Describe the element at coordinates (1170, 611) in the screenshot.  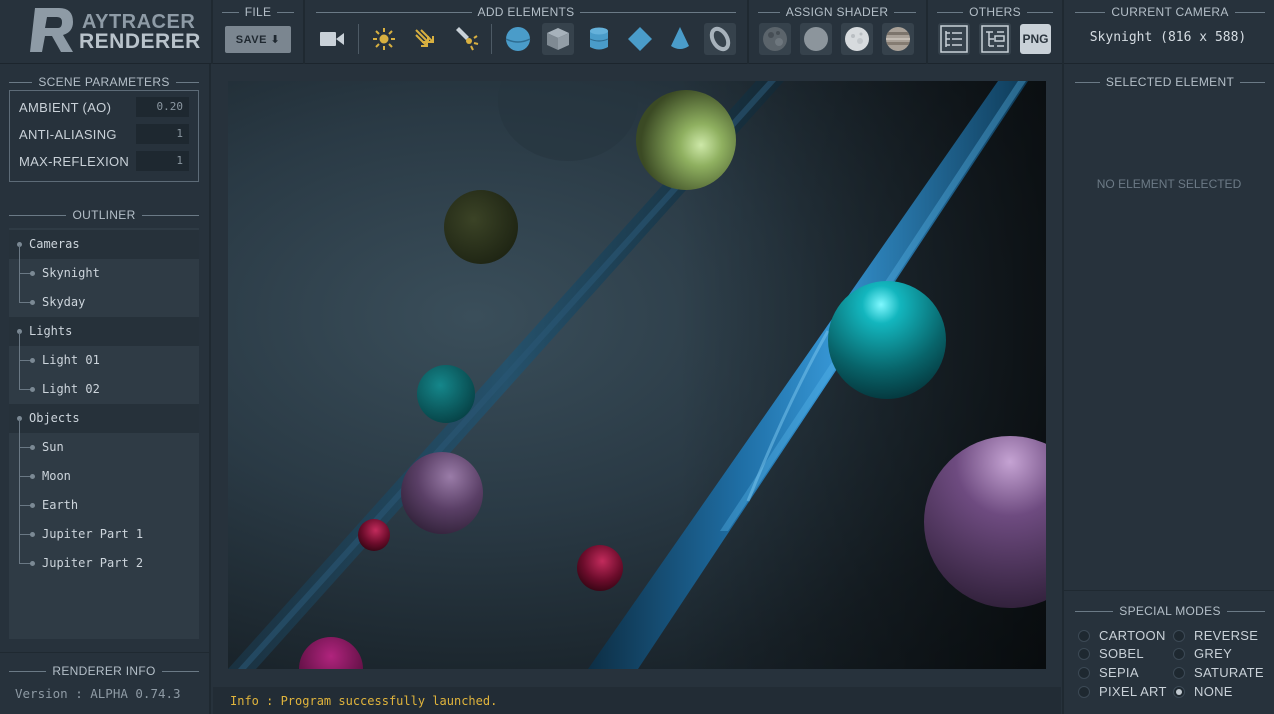
I see `special-modes-title: SPECIAL MODES` at that location.